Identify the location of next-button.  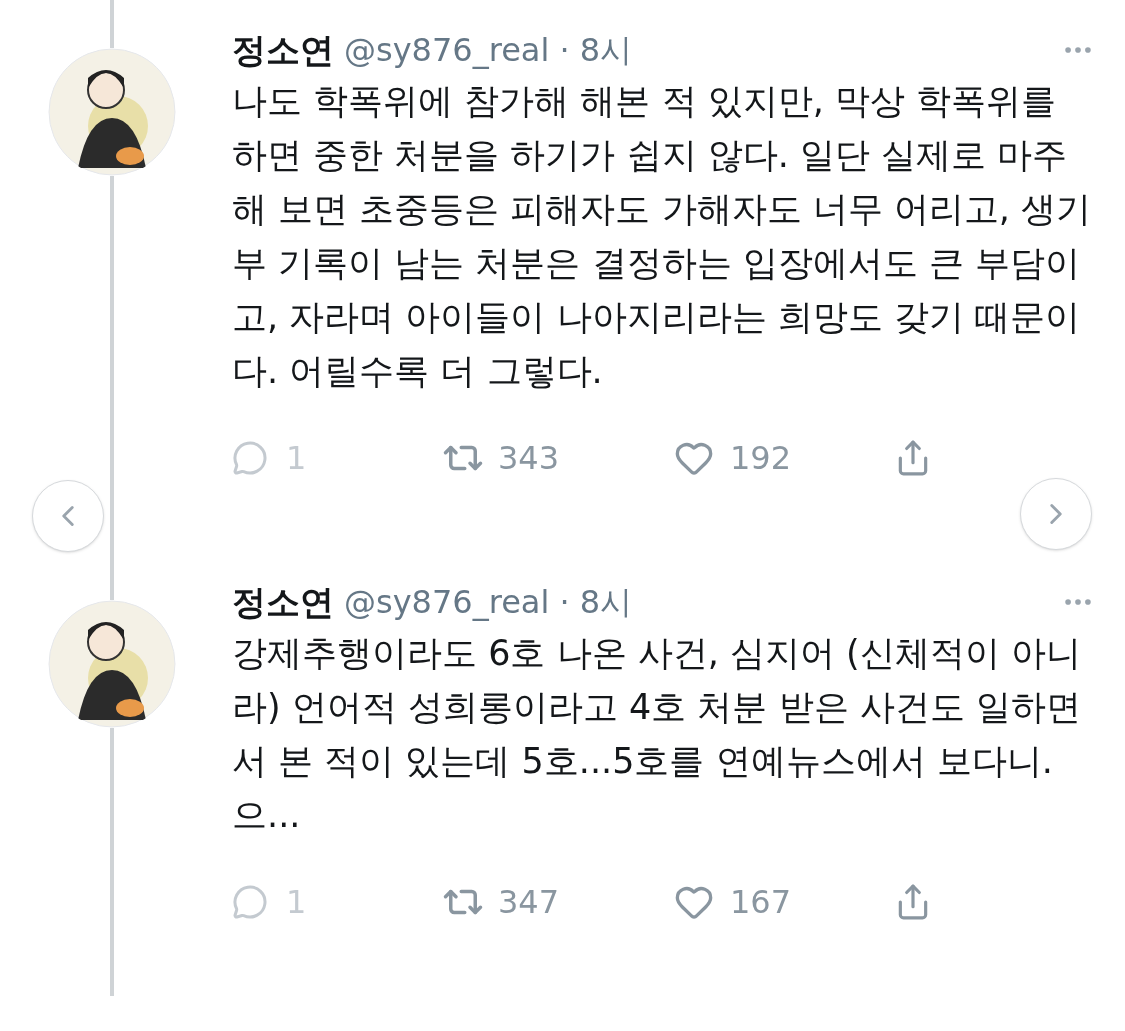
(1056, 514).